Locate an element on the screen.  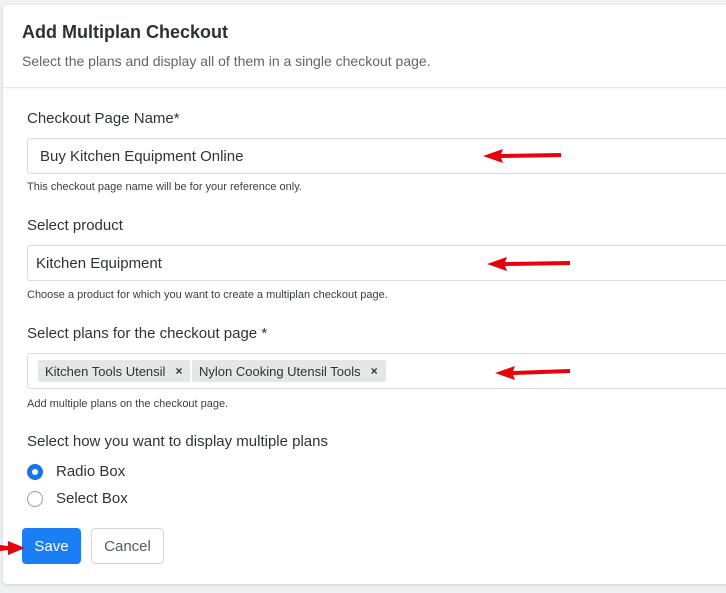
radio-option-select-box: Select Box is located at coordinates (77, 498).